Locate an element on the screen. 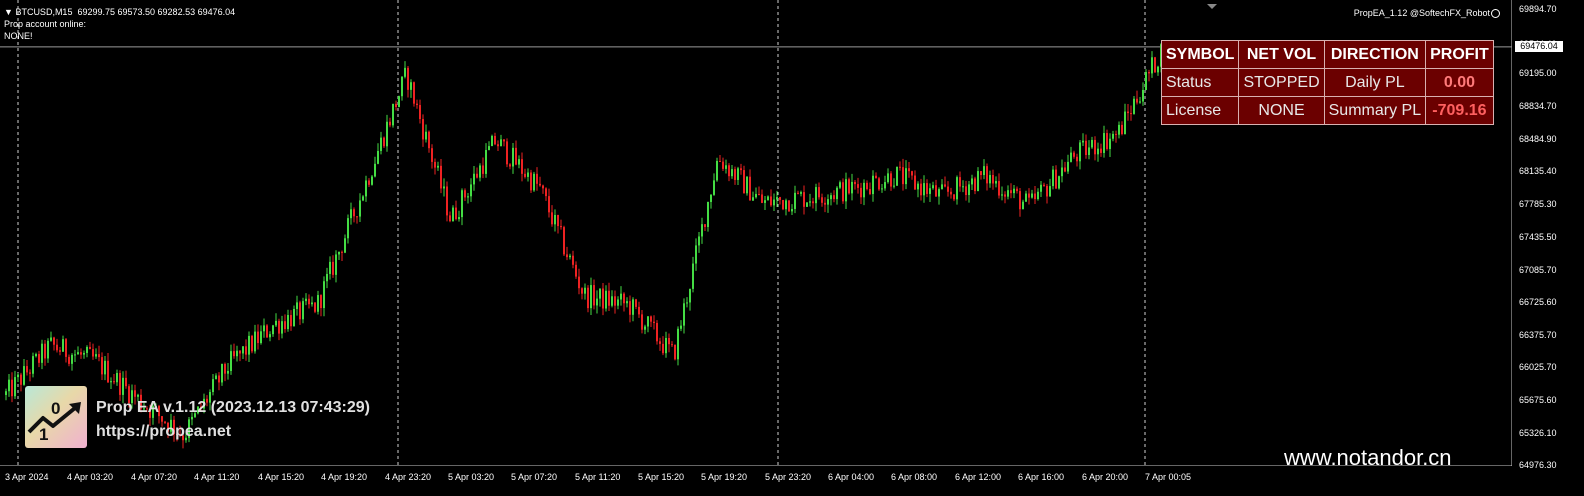 Image resolution: width=1584 pixels, height=496 pixels. collapse-arrow-icon: ▼ is located at coordinates (8, 12).